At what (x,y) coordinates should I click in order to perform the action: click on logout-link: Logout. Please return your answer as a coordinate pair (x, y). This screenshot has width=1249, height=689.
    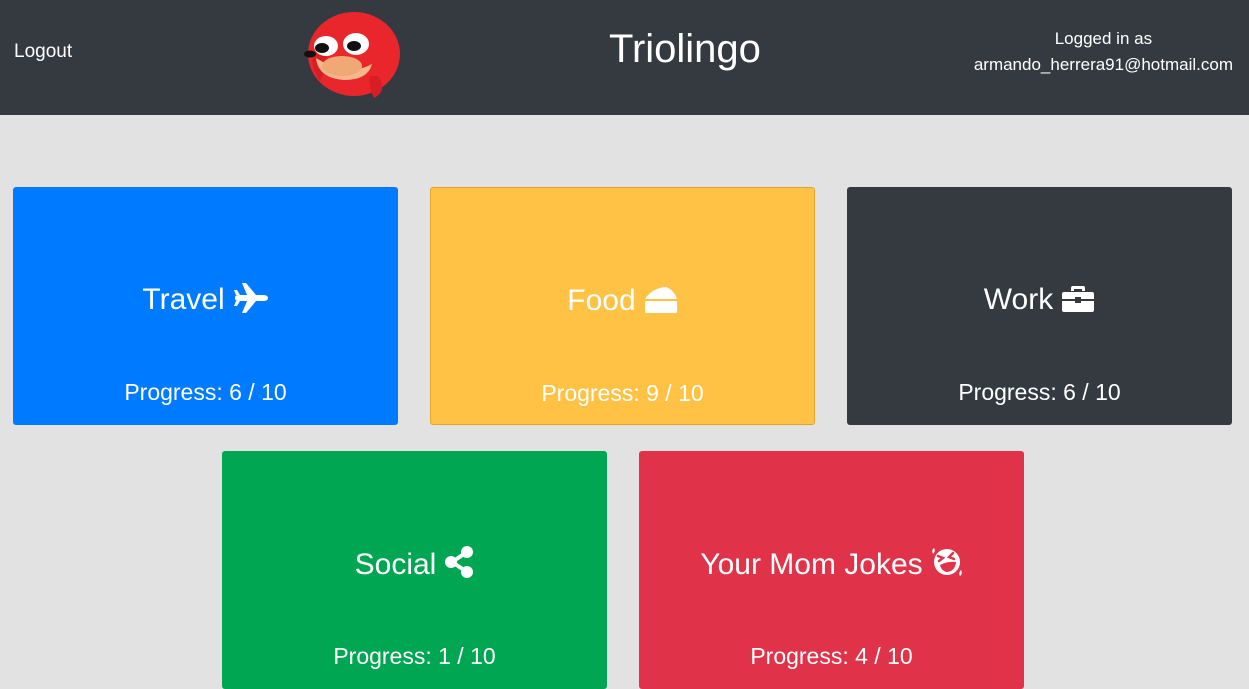
    Looking at the image, I should click on (43, 52).